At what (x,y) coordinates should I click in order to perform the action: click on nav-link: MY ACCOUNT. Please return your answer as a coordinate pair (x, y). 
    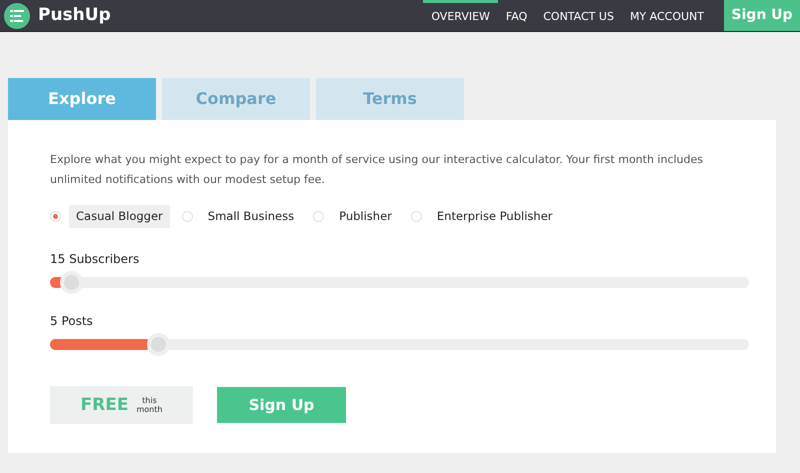
    Looking at the image, I should click on (667, 15).